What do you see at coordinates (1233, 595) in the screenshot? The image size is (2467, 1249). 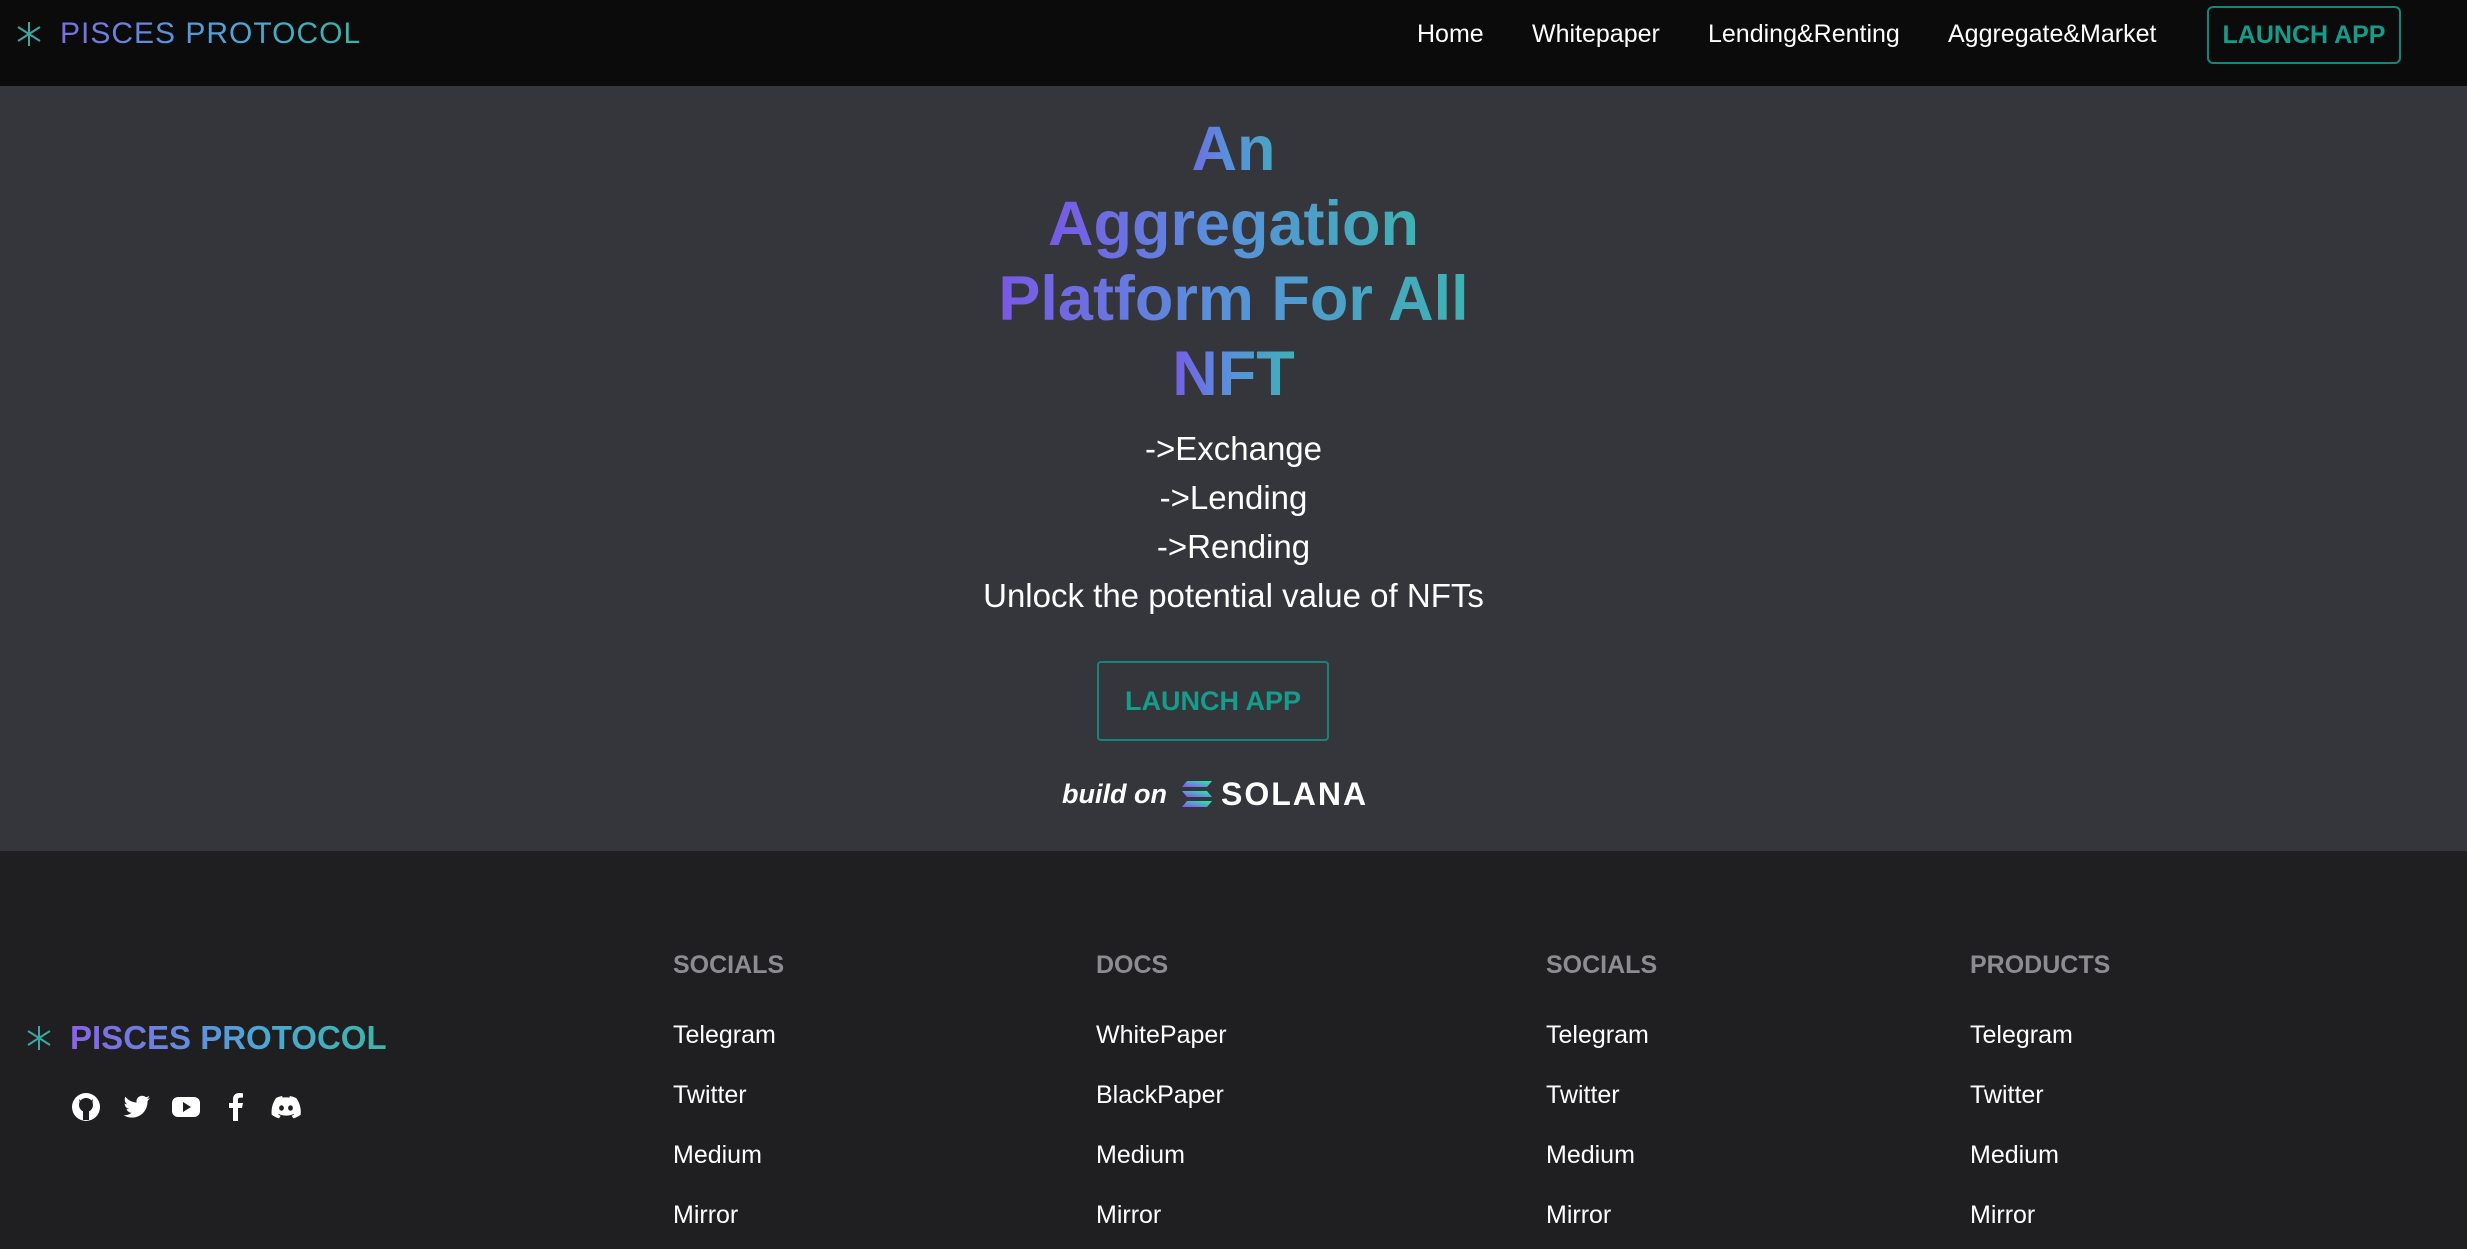 I see `hero-tagline: Unlock the potential value of NFTs` at bounding box center [1233, 595].